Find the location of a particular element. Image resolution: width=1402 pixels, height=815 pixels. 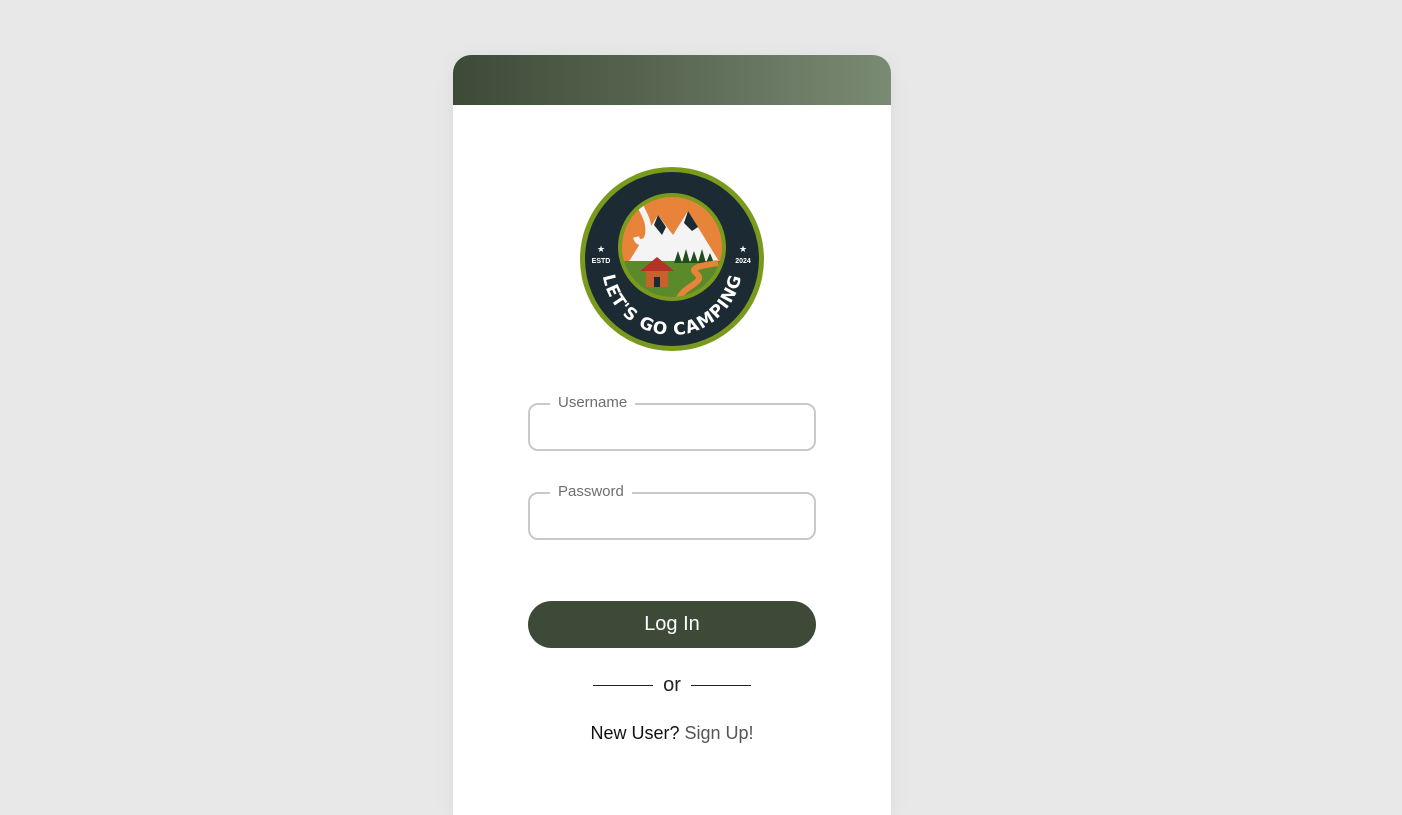

divider-line-left is located at coordinates (623, 685).